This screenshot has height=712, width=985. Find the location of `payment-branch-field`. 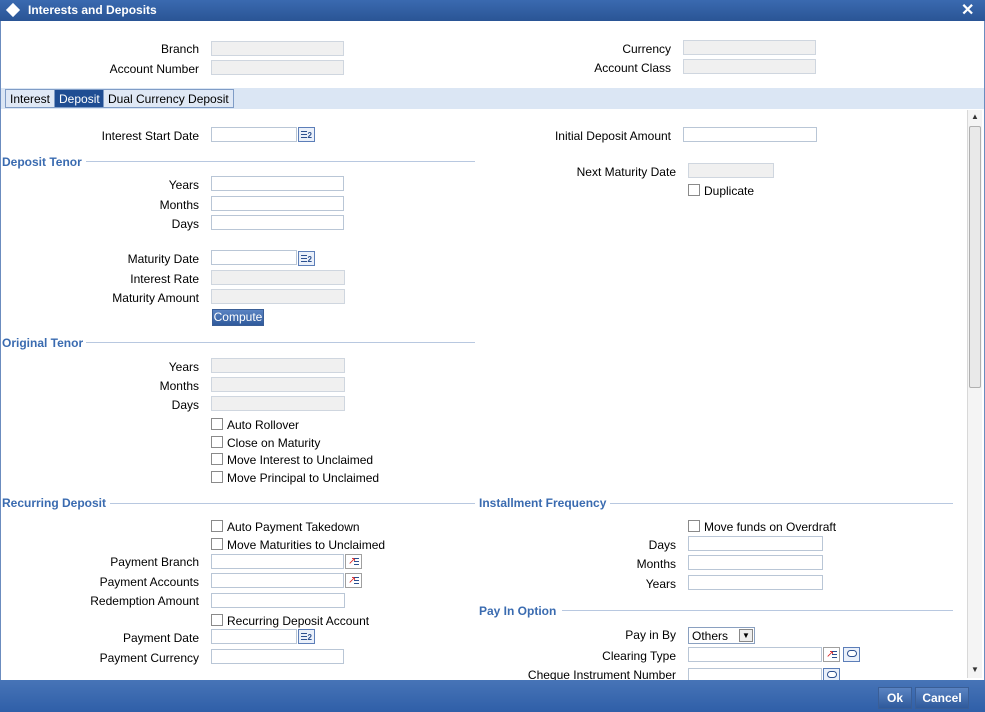

payment-branch-field is located at coordinates (277, 561).